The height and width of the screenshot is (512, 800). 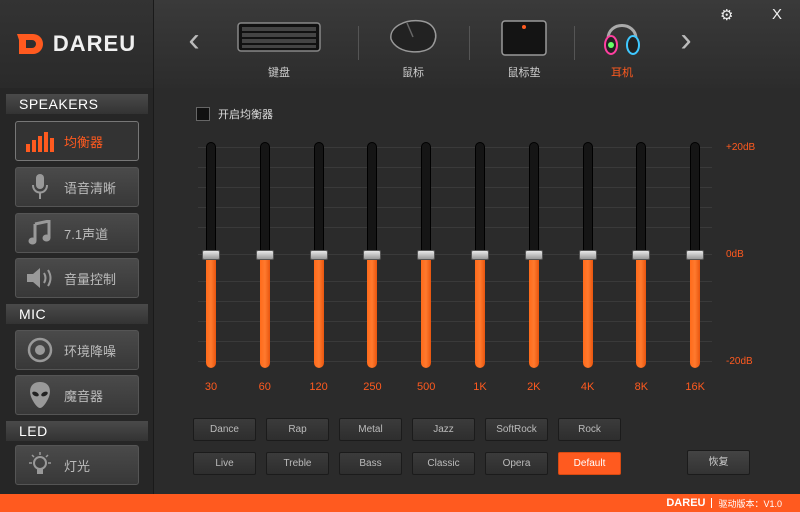 I want to click on preset-button-opera: Opera, so click(x=516, y=463).